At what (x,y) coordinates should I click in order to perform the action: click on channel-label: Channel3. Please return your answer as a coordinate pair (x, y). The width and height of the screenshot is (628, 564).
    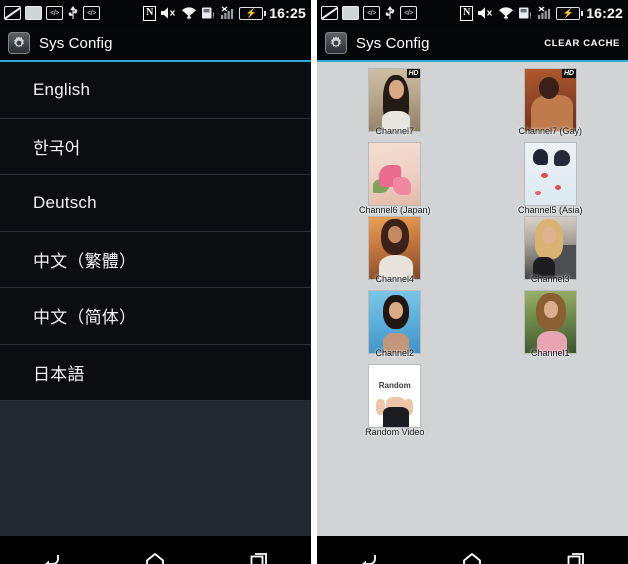
    Looking at the image, I should click on (550, 279).